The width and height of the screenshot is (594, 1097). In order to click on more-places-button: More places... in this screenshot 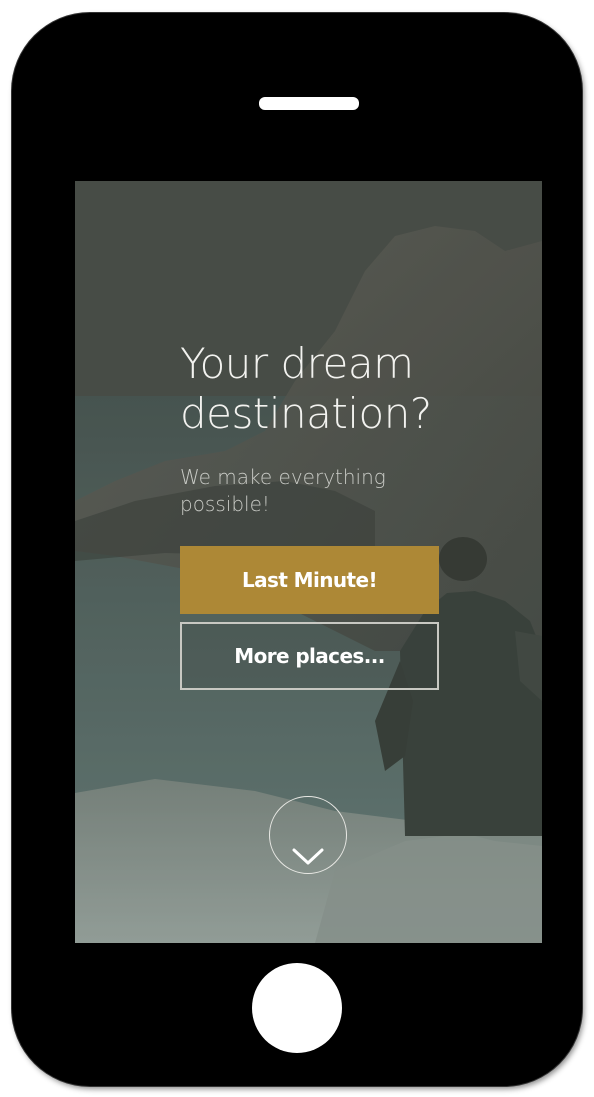, I will do `click(309, 656)`.